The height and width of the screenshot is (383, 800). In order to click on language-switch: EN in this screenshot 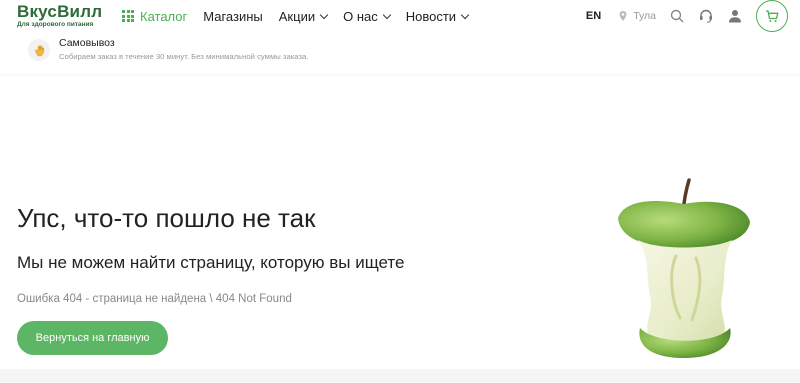, I will do `click(593, 16)`.